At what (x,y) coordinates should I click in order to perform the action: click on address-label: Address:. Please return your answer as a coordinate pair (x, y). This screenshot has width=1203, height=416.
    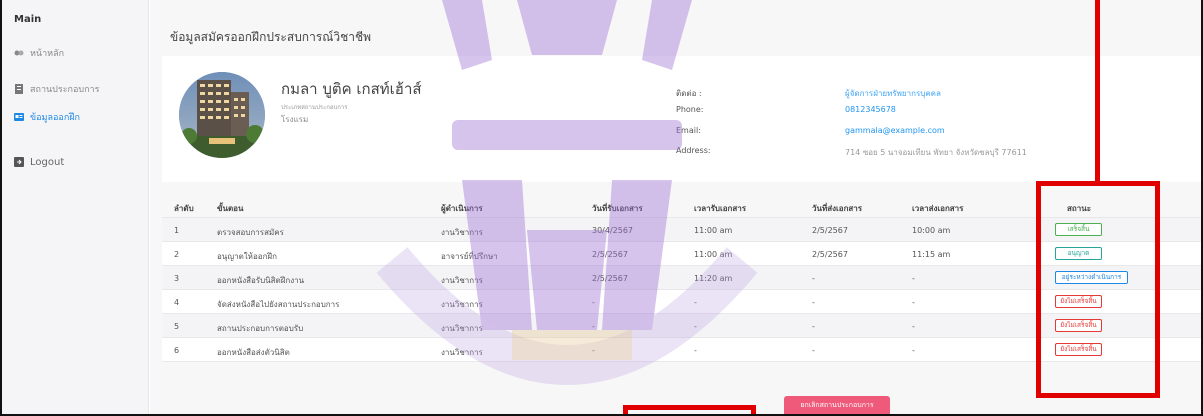
    Looking at the image, I should click on (693, 150).